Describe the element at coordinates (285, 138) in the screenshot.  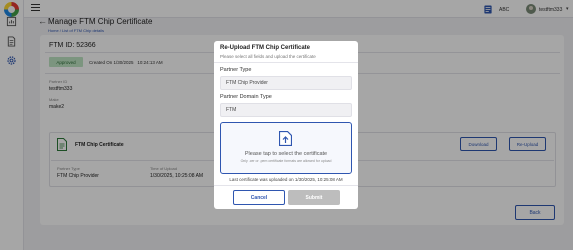
I see `upload-icon` at that location.